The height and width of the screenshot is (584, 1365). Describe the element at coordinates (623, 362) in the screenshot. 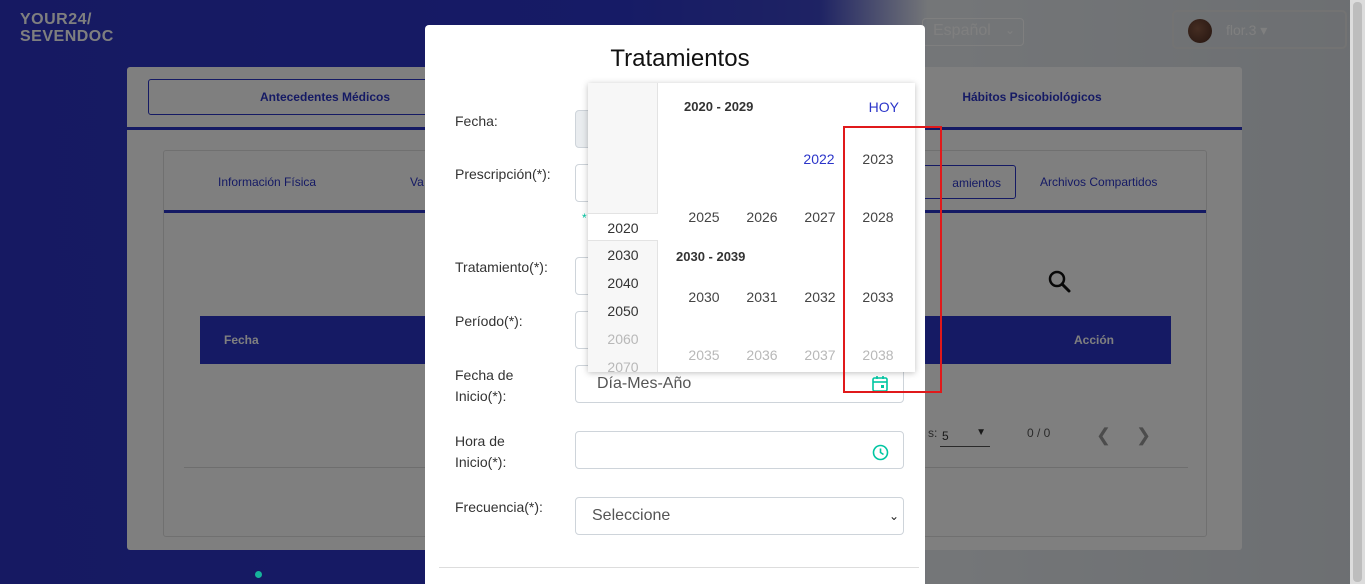

I see `decade-2070: 2070` at that location.